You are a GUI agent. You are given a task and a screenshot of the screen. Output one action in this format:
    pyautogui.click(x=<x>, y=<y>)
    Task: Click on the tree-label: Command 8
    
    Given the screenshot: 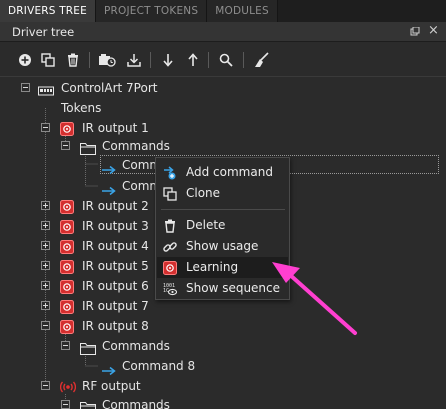 What is the action you would take?
    pyautogui.click(x=159, y=366)
    